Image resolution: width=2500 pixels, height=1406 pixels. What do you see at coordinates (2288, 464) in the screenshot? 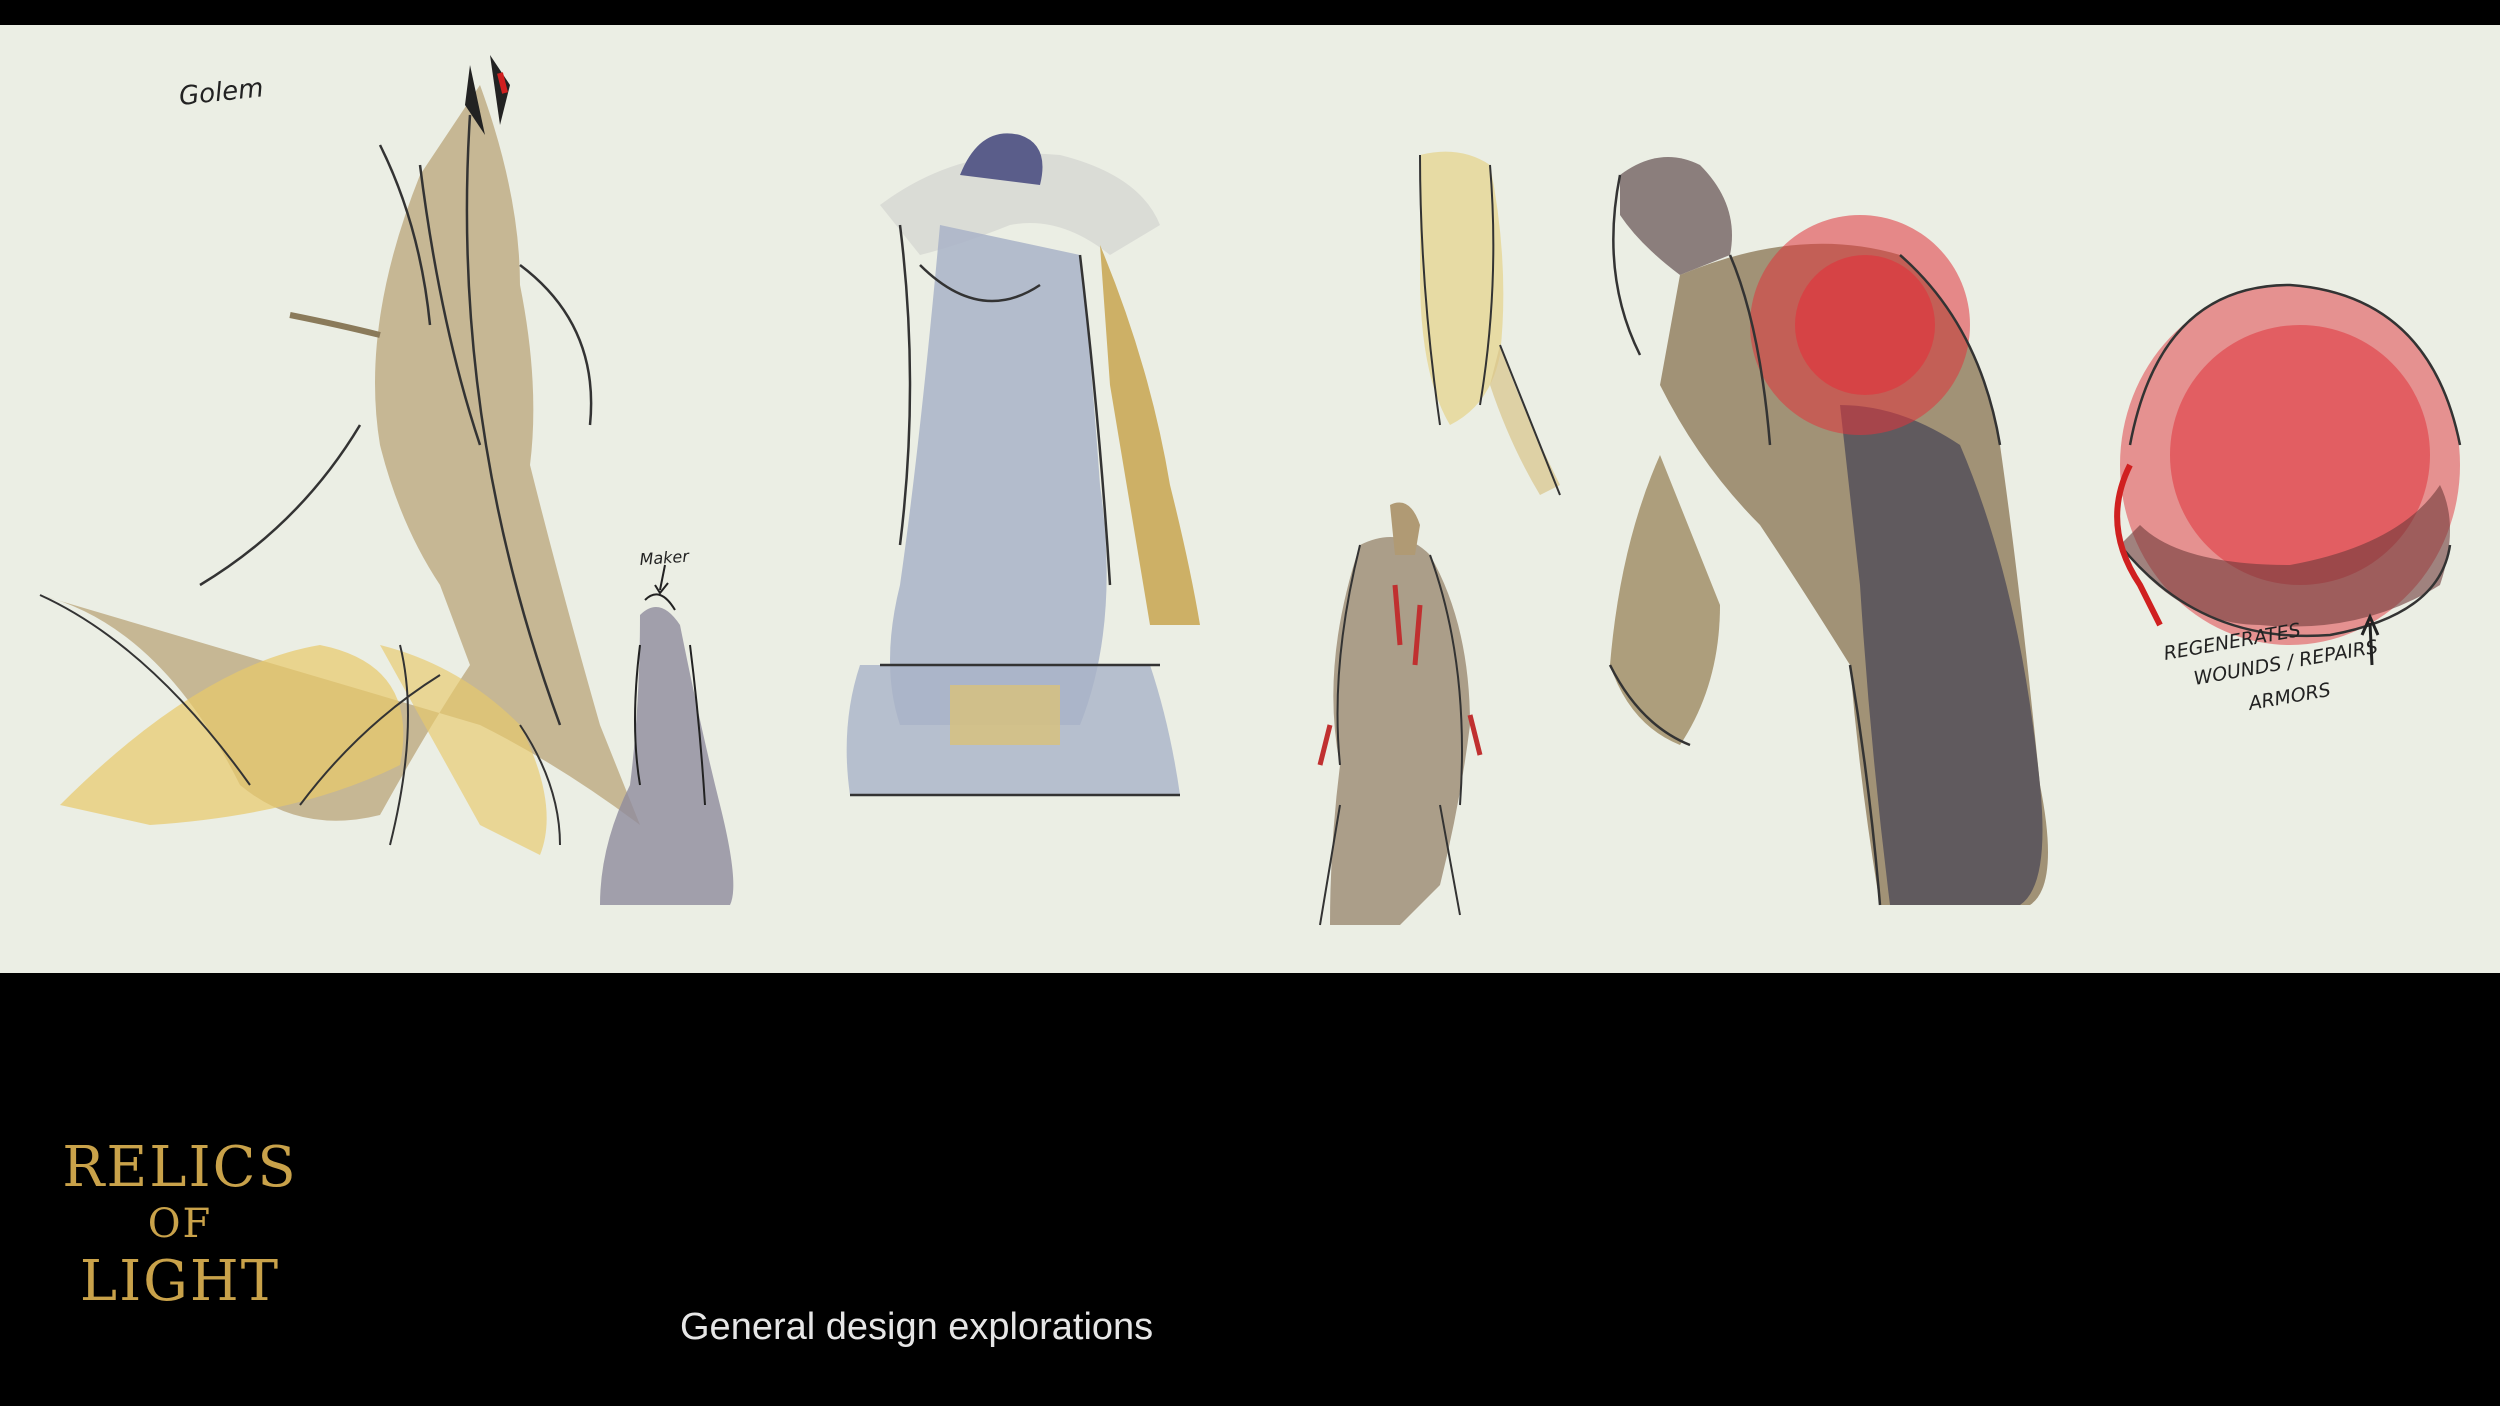
I see `red-orb-sketch` at bounding box center [2288, 464].